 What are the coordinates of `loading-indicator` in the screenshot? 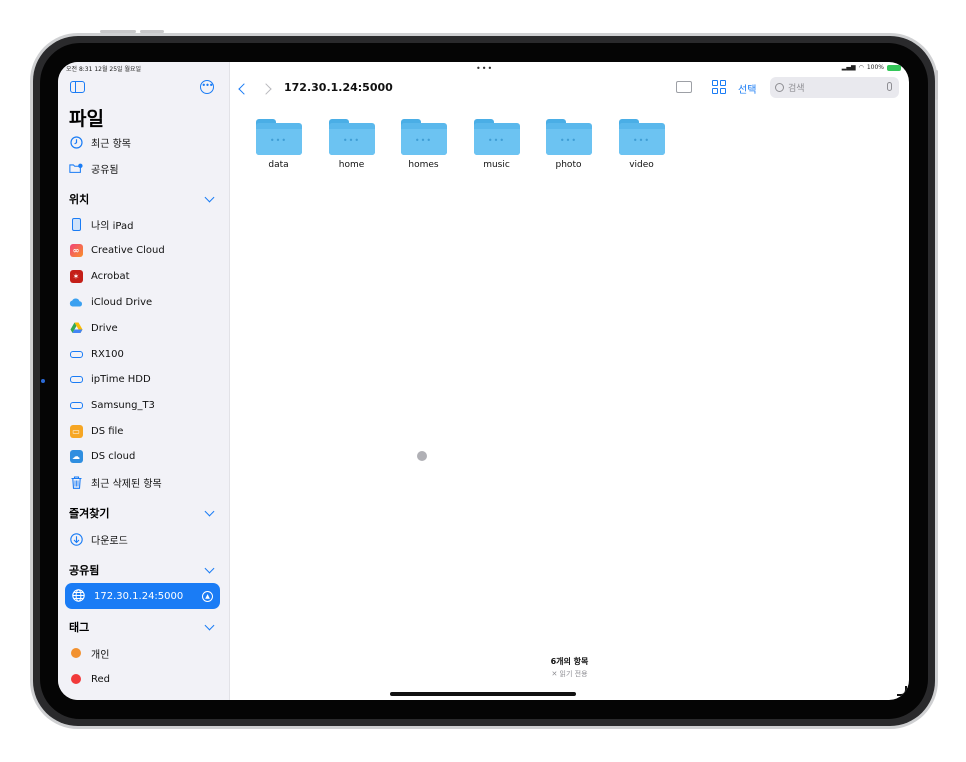 It's located at (422, 456).